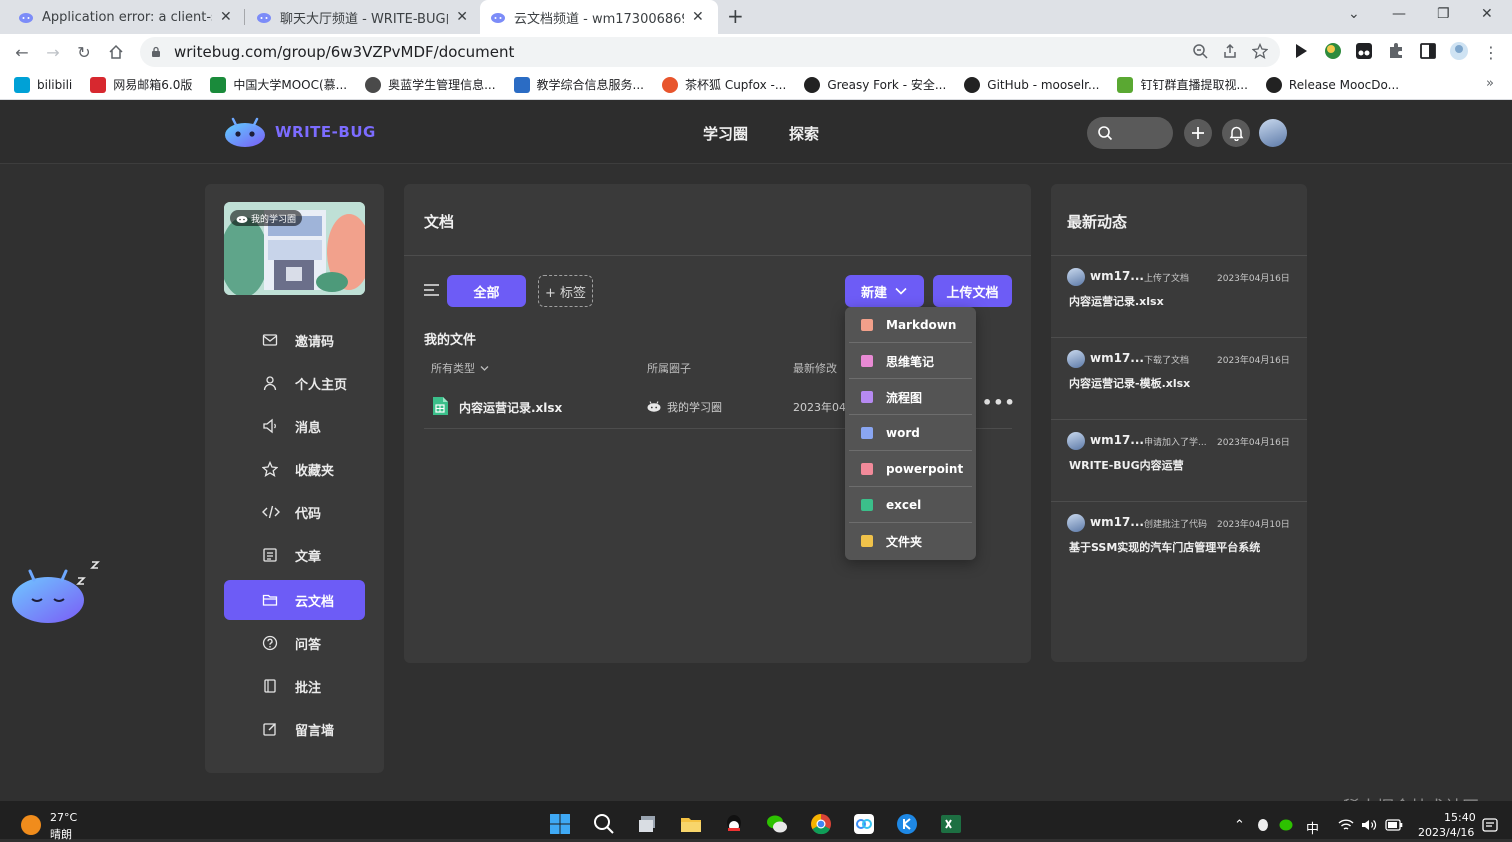 This screenshot has height=842, width=1512. I want to click on upload-document-button: 上传文档, so click(972, 291).